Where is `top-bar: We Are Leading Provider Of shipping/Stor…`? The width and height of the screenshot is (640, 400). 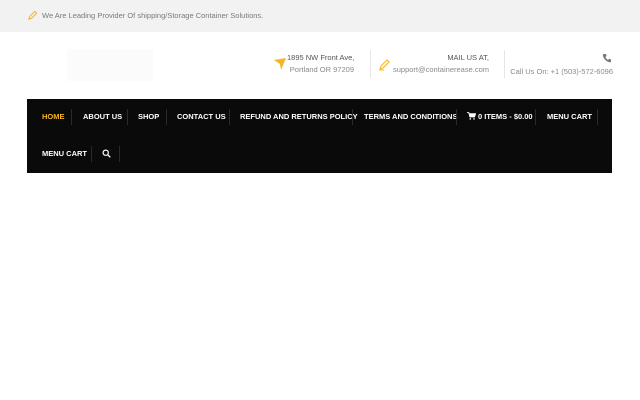
top-bar: We Are Leading Provider Of shipping/Stor… is located at coordinates (320, 16).